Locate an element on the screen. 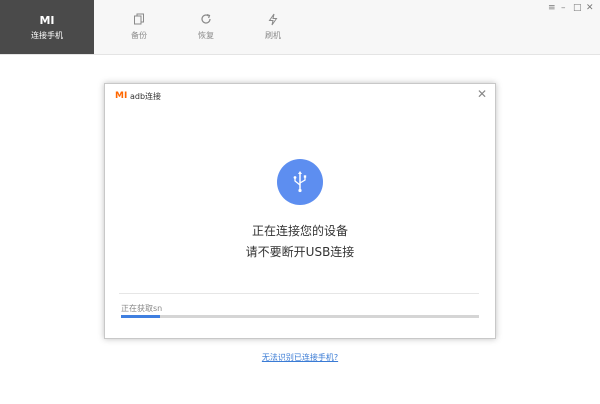  divider is located at coordinates (299, 293).